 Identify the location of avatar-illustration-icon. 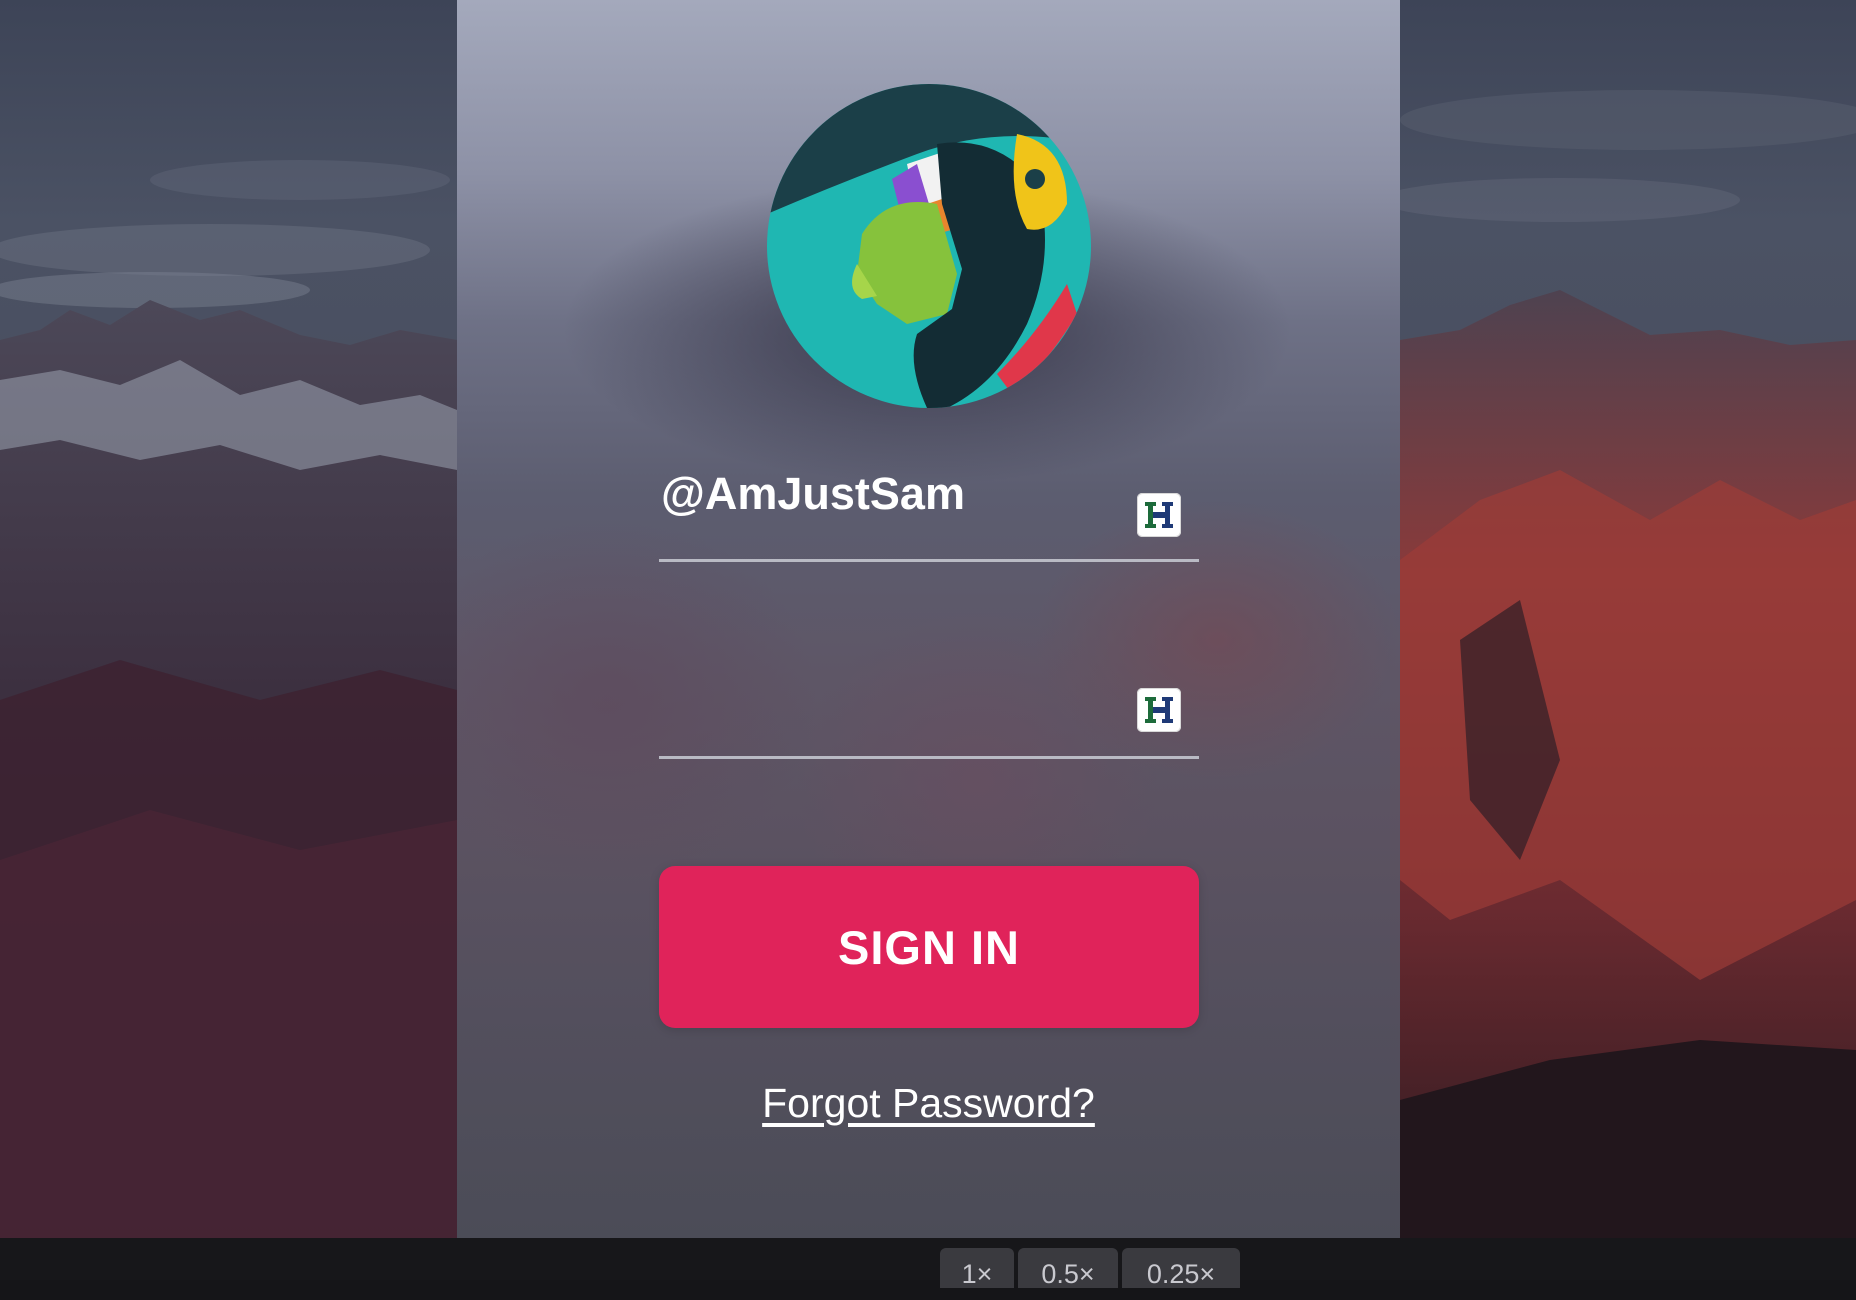
(929, 246).